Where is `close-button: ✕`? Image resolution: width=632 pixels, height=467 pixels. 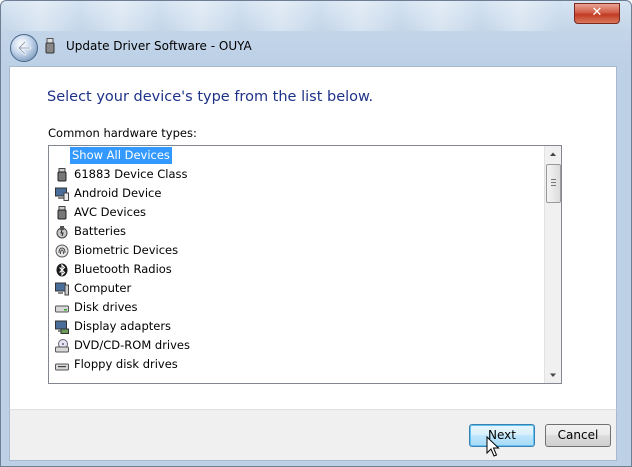 close-button: ✕ is located at coordinates (597, 13).